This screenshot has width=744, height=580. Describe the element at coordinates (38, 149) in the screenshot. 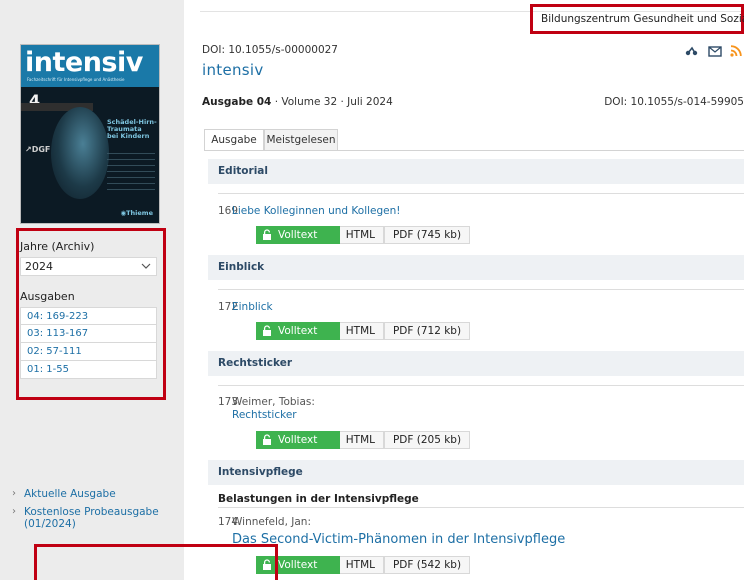

I see `cover-dgf-logo: ↗DGF` at that location.